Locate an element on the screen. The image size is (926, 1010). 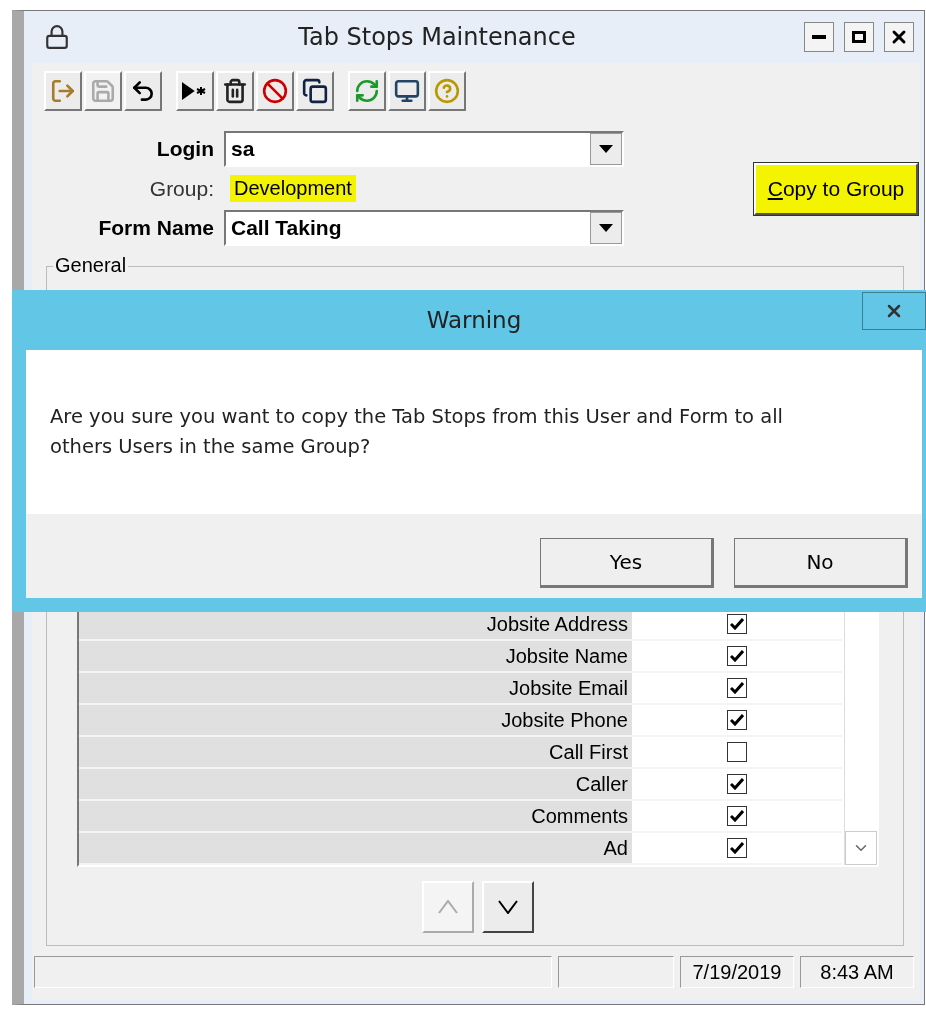
monitor-icon is located at coordinates (407, 91).